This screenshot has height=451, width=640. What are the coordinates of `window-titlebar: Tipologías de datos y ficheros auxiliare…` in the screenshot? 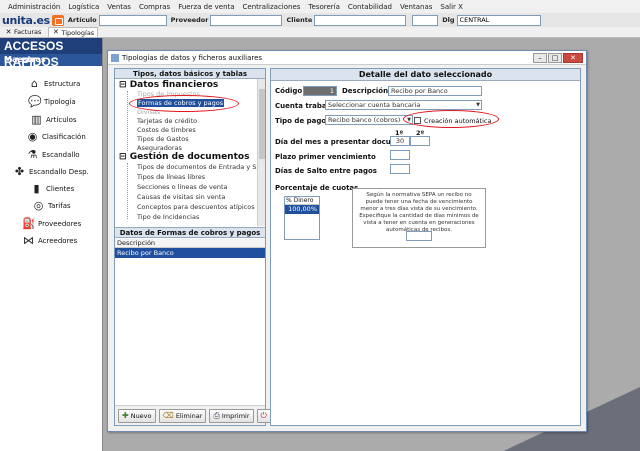 It's located at (347, 58).